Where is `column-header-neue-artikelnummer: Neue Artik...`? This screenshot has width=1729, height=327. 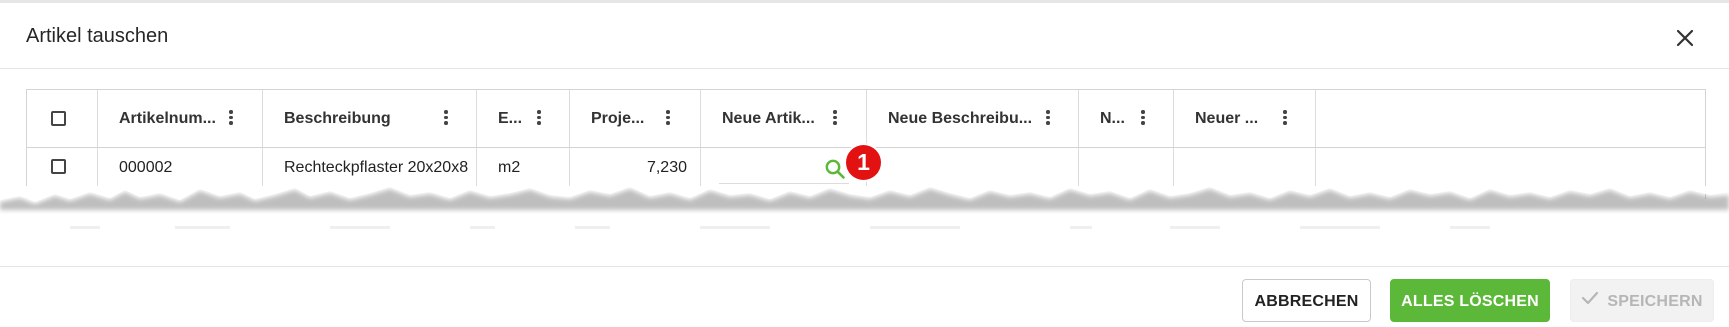 column-header-neue-artikelnummer: Neue Artik... is located at coordinates (768, 118).